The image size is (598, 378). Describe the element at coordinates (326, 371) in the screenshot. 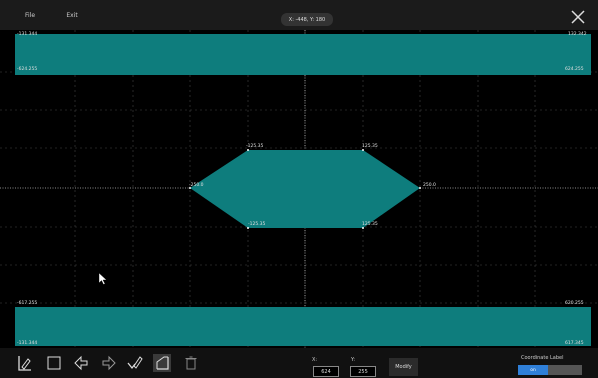

I see `x-coordinate-field: 624` at that location.